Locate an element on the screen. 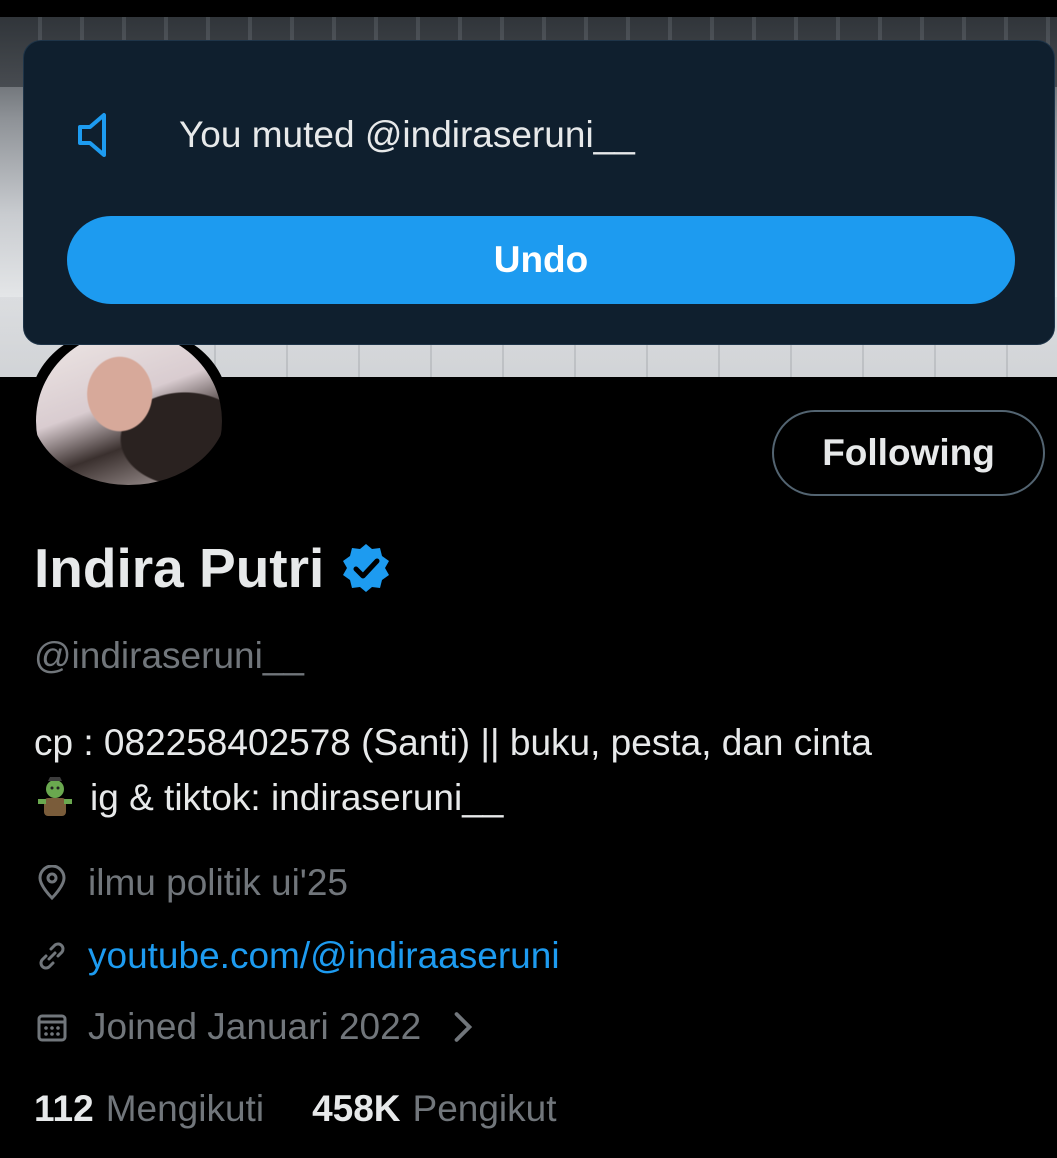 The width and height of the screenshot is (1057, 1158). followers-label: Pengikut is located at coordinates (485, 1109).